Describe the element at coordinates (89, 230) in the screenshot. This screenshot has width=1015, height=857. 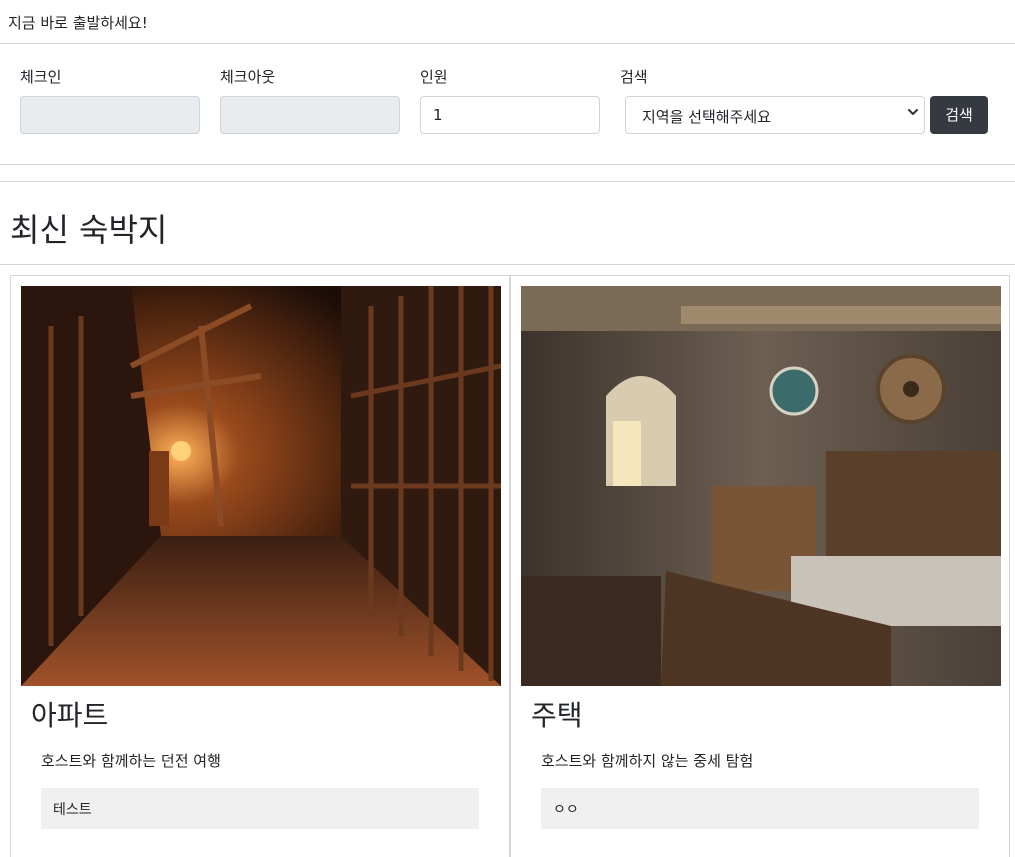
I see `section-title: 최신 숙박지` at that location.